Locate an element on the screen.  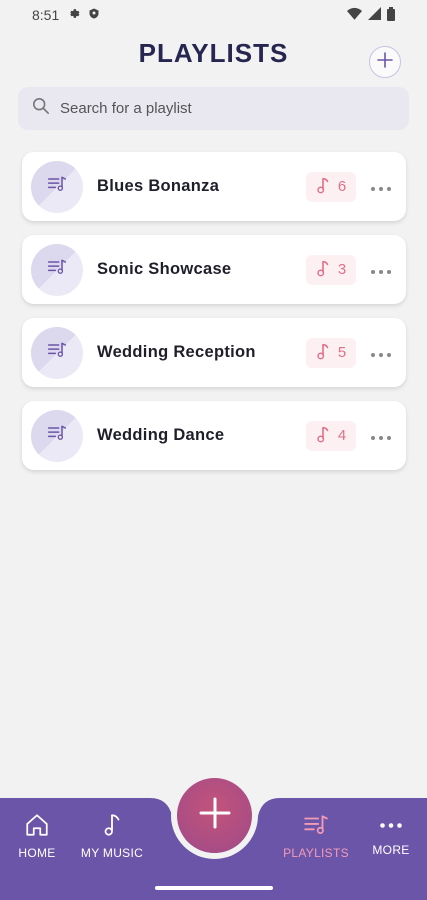
header: PLAYLISTS is located at coordinates (213, 57).